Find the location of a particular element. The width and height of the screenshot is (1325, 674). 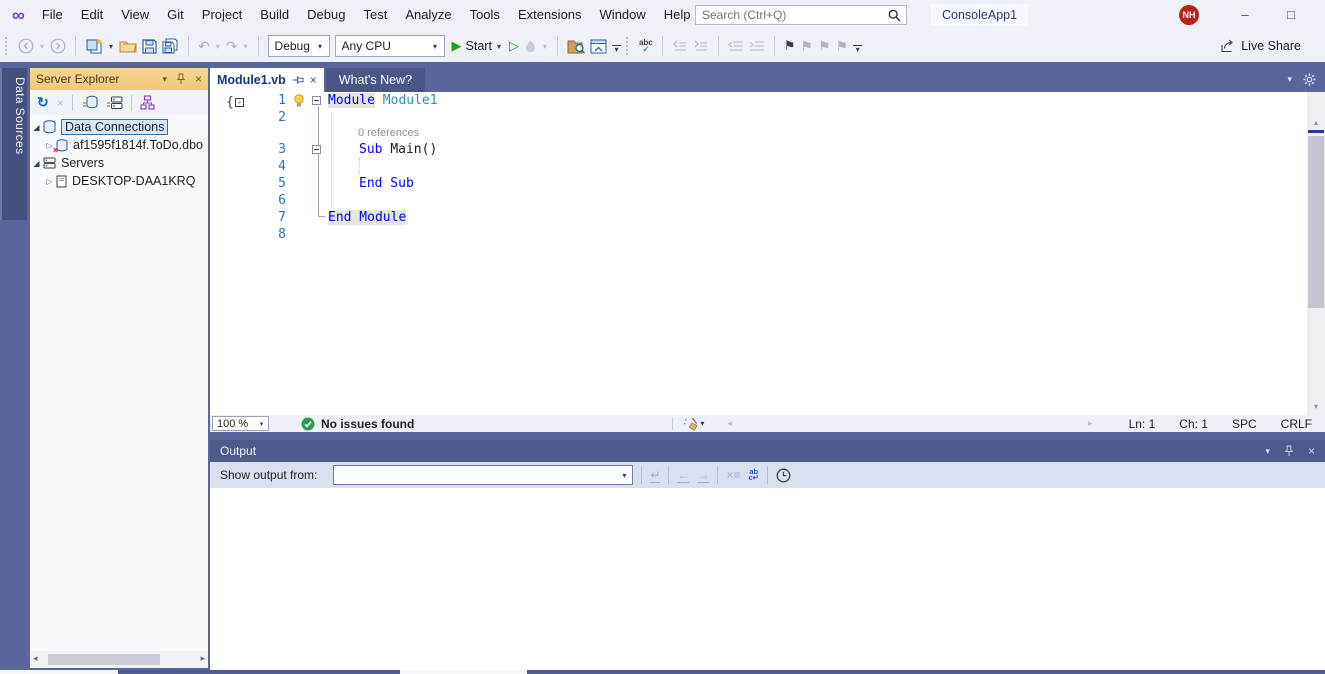

sidebar-tab-data-sources: Data Sources is located at coordinates (13, 144).